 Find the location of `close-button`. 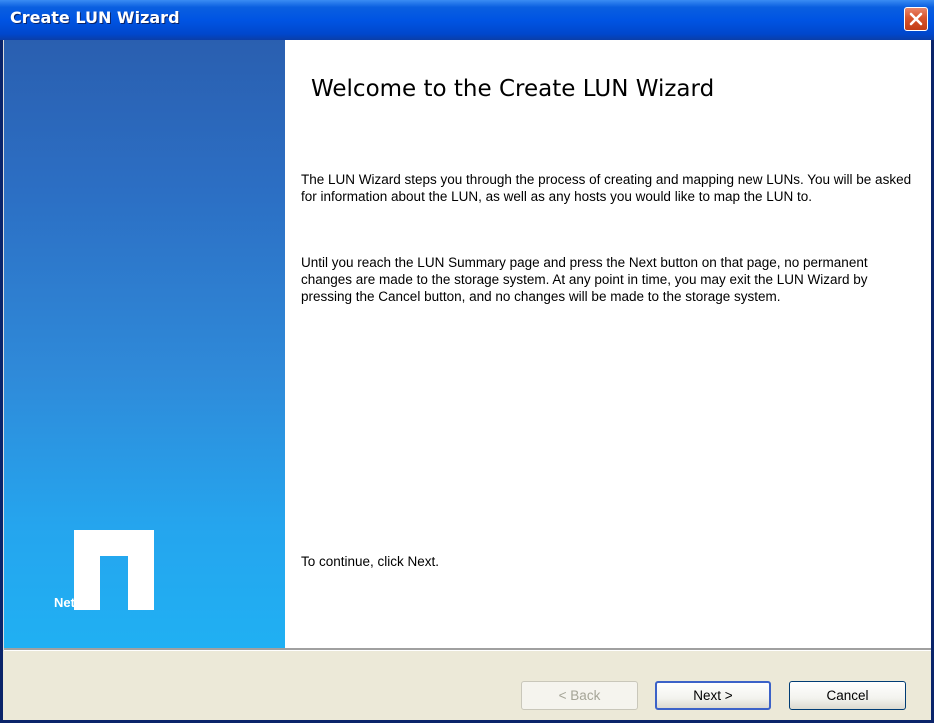

close-button is located at coordinates (916, 19).